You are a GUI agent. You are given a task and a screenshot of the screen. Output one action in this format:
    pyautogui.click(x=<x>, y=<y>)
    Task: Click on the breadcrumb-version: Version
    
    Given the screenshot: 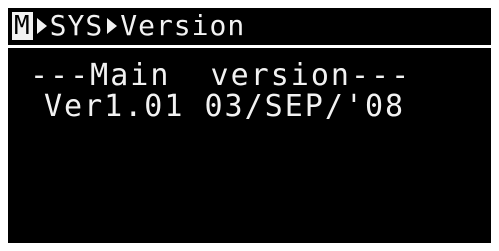 What is the action you would take?
    pyautogui.click(x=183, y=25)
    